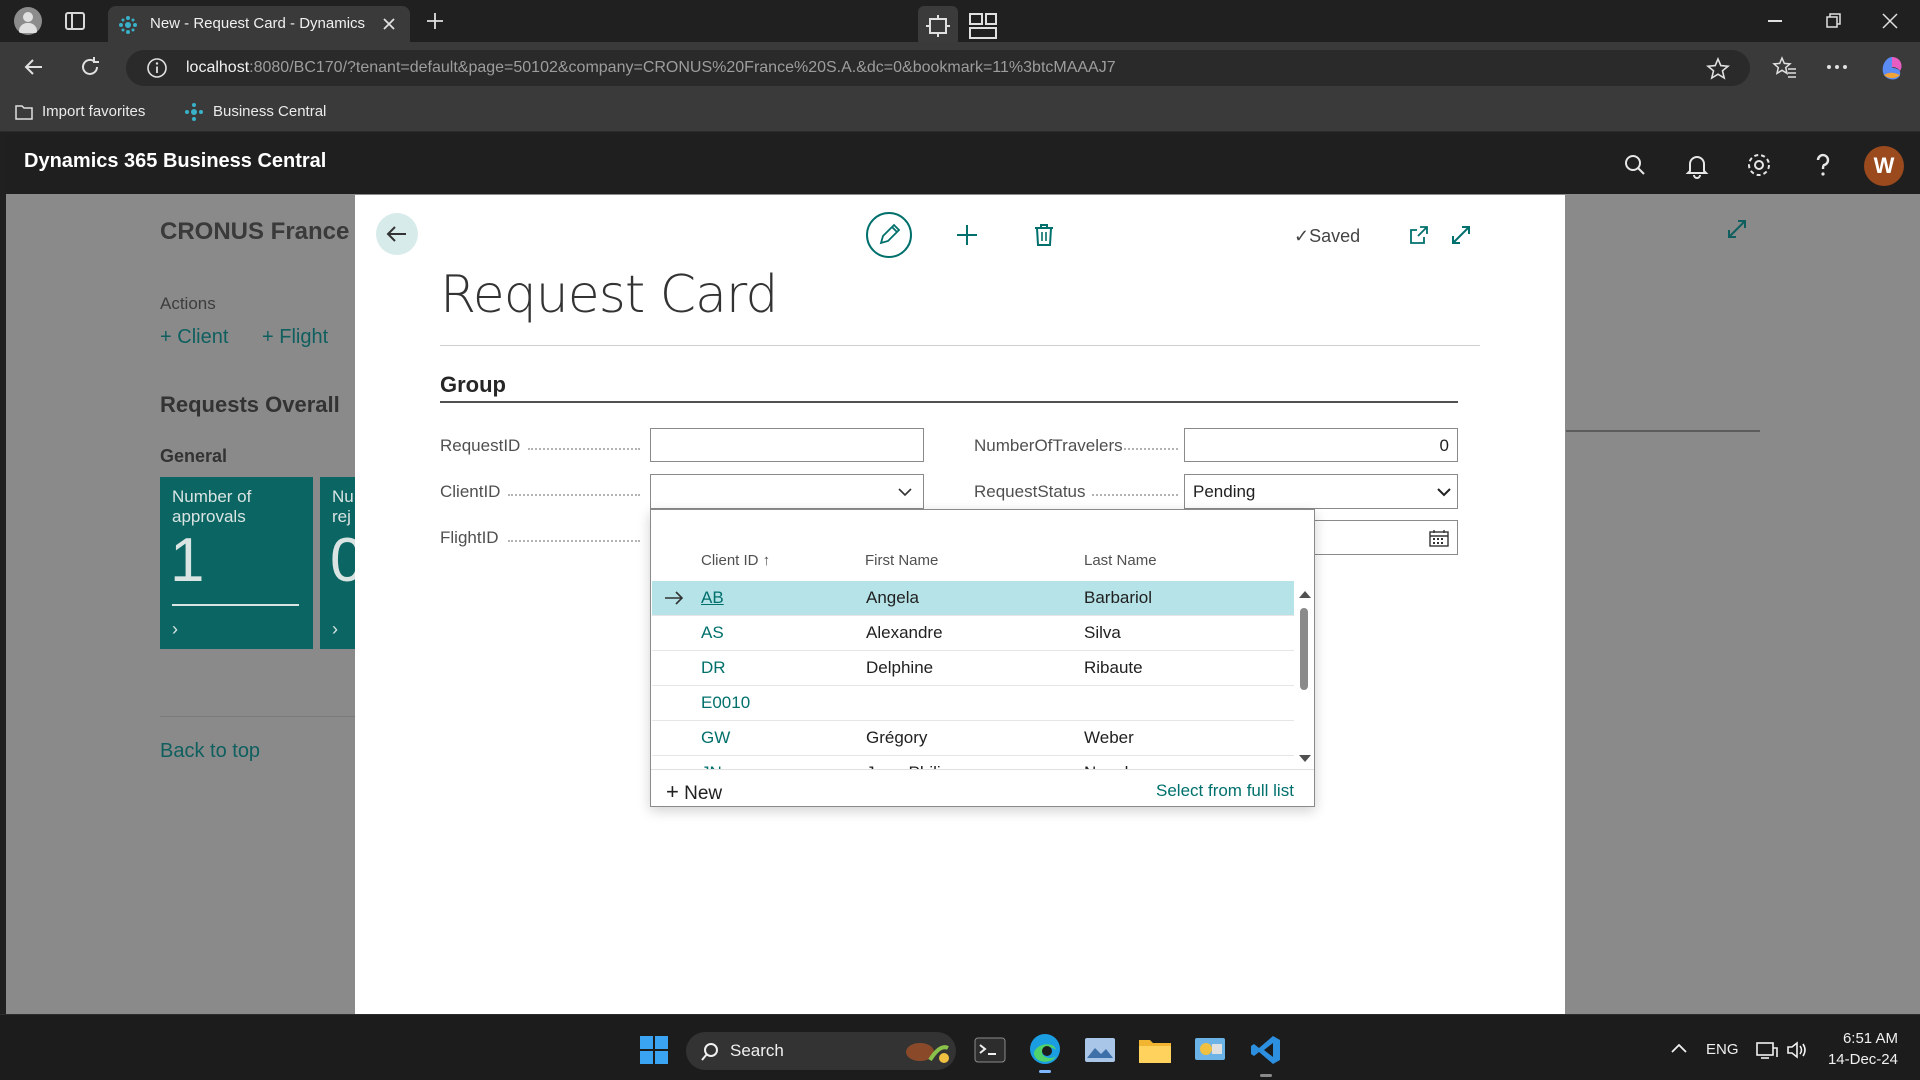 Image resolution: width=1920 pixels, height=1080 pixels. Describe the element at coordinates (1305, 759) in the screenshot. I see `lookup-scroll-down-icon` at that location.